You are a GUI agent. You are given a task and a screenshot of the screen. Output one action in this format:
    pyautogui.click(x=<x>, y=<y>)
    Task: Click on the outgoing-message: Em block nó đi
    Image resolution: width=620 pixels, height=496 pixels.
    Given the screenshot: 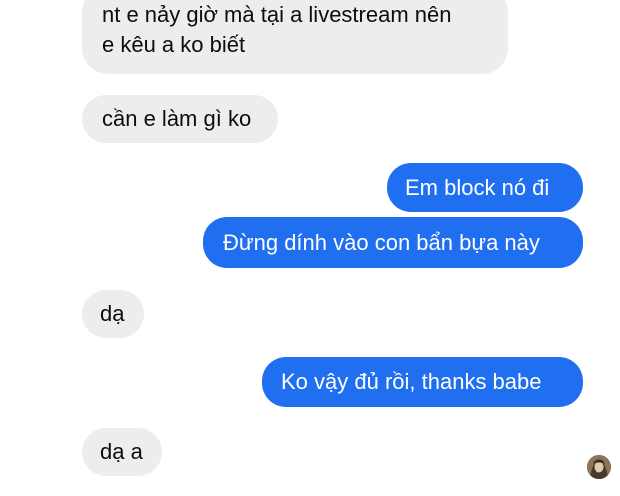 What is the action you would take?
    pyautogui.click(x=485, y=187)
    